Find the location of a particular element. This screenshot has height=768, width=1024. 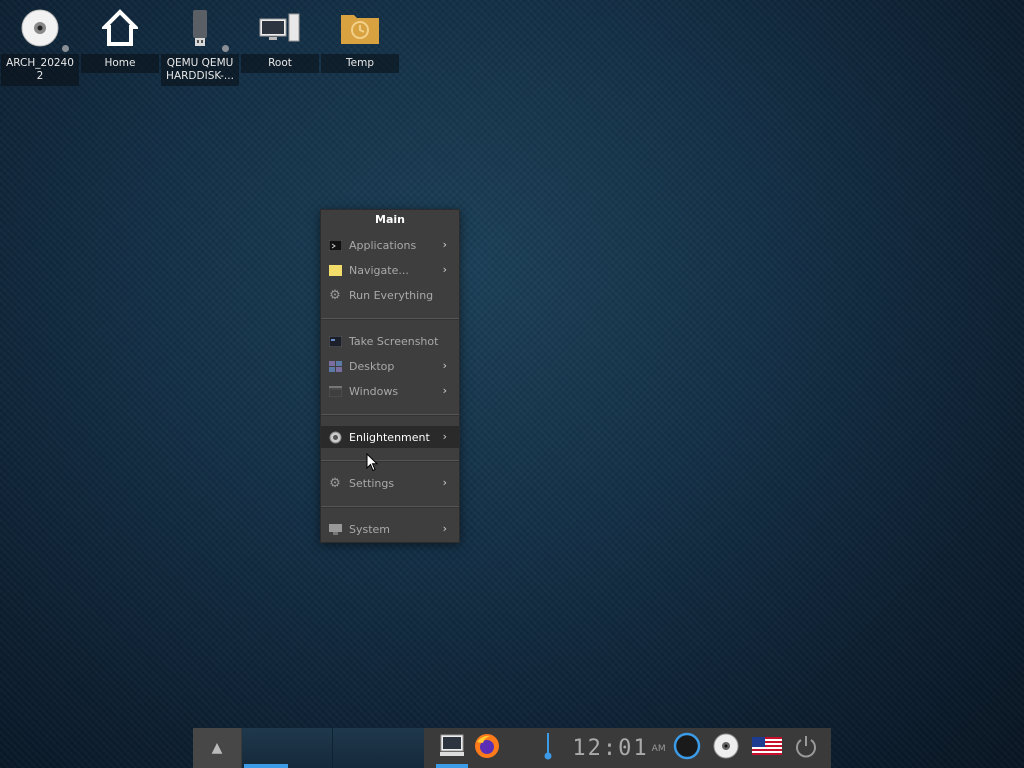

enlightenment-icon is located at coordinates (335, 437).